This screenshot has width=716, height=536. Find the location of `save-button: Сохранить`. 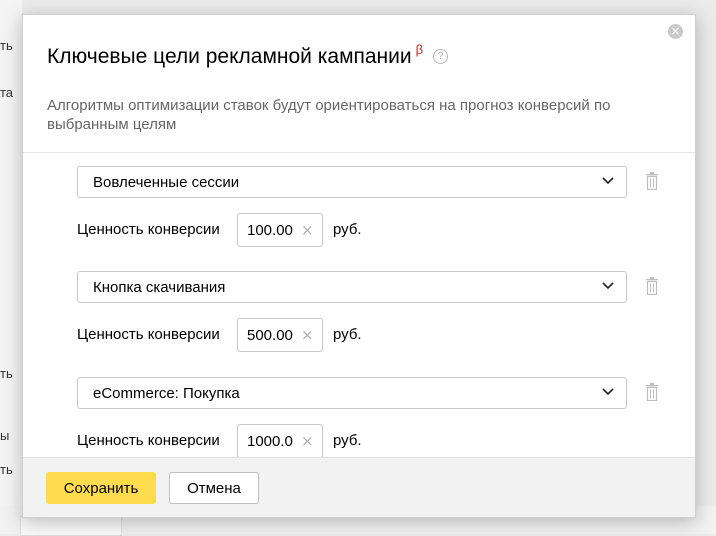

save-button: Сохранить is located at coordinates (101, 488).